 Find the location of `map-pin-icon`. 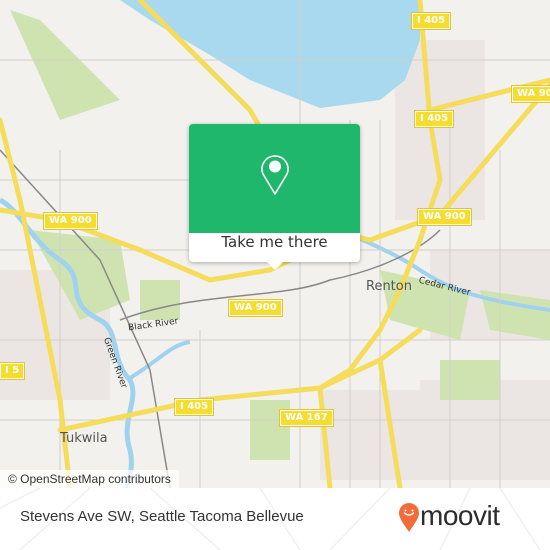

map-pin-icon is located at coordinates (275, 175).